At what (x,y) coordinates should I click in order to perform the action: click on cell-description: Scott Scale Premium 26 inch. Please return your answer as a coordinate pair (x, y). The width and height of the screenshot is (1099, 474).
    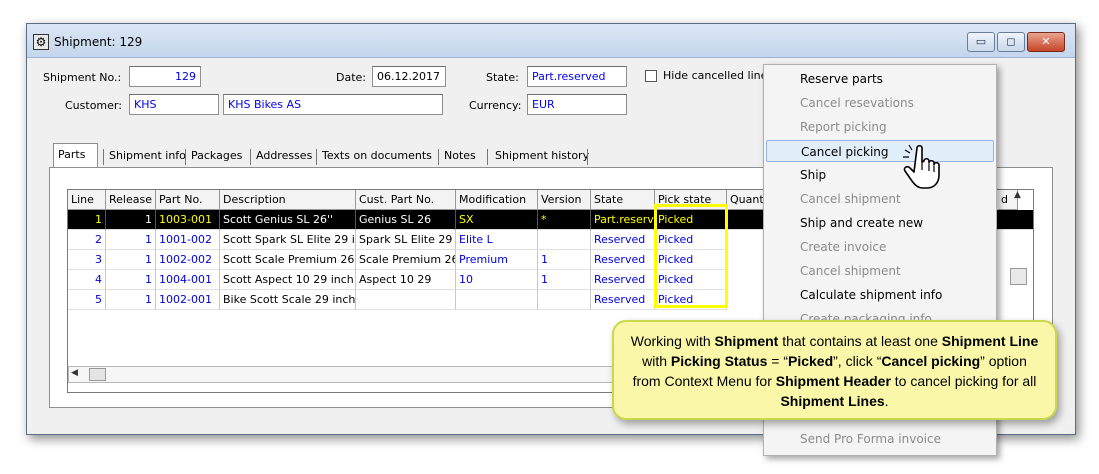
    Looking at the image, I should click on (288, 260).